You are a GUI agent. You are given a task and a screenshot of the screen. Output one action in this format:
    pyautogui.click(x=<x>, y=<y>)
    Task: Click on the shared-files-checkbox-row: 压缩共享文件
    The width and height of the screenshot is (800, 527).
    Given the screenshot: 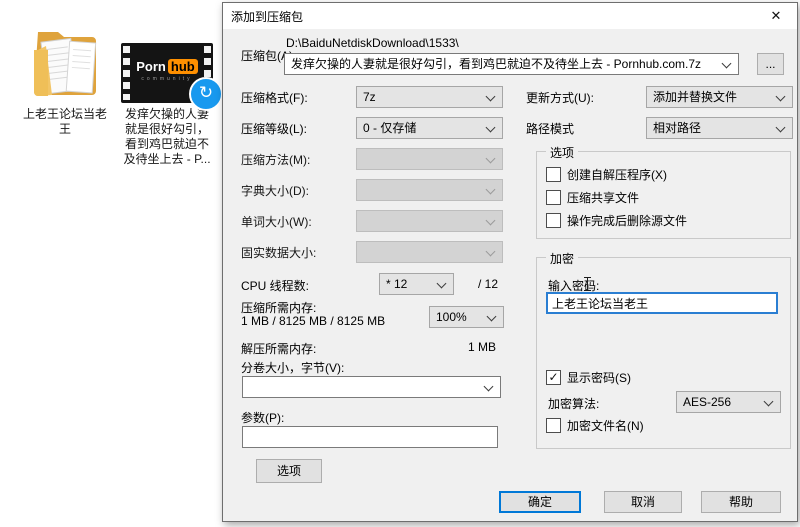 What is the action you would take?
    pyautogui.click(x=592, y=197)
    